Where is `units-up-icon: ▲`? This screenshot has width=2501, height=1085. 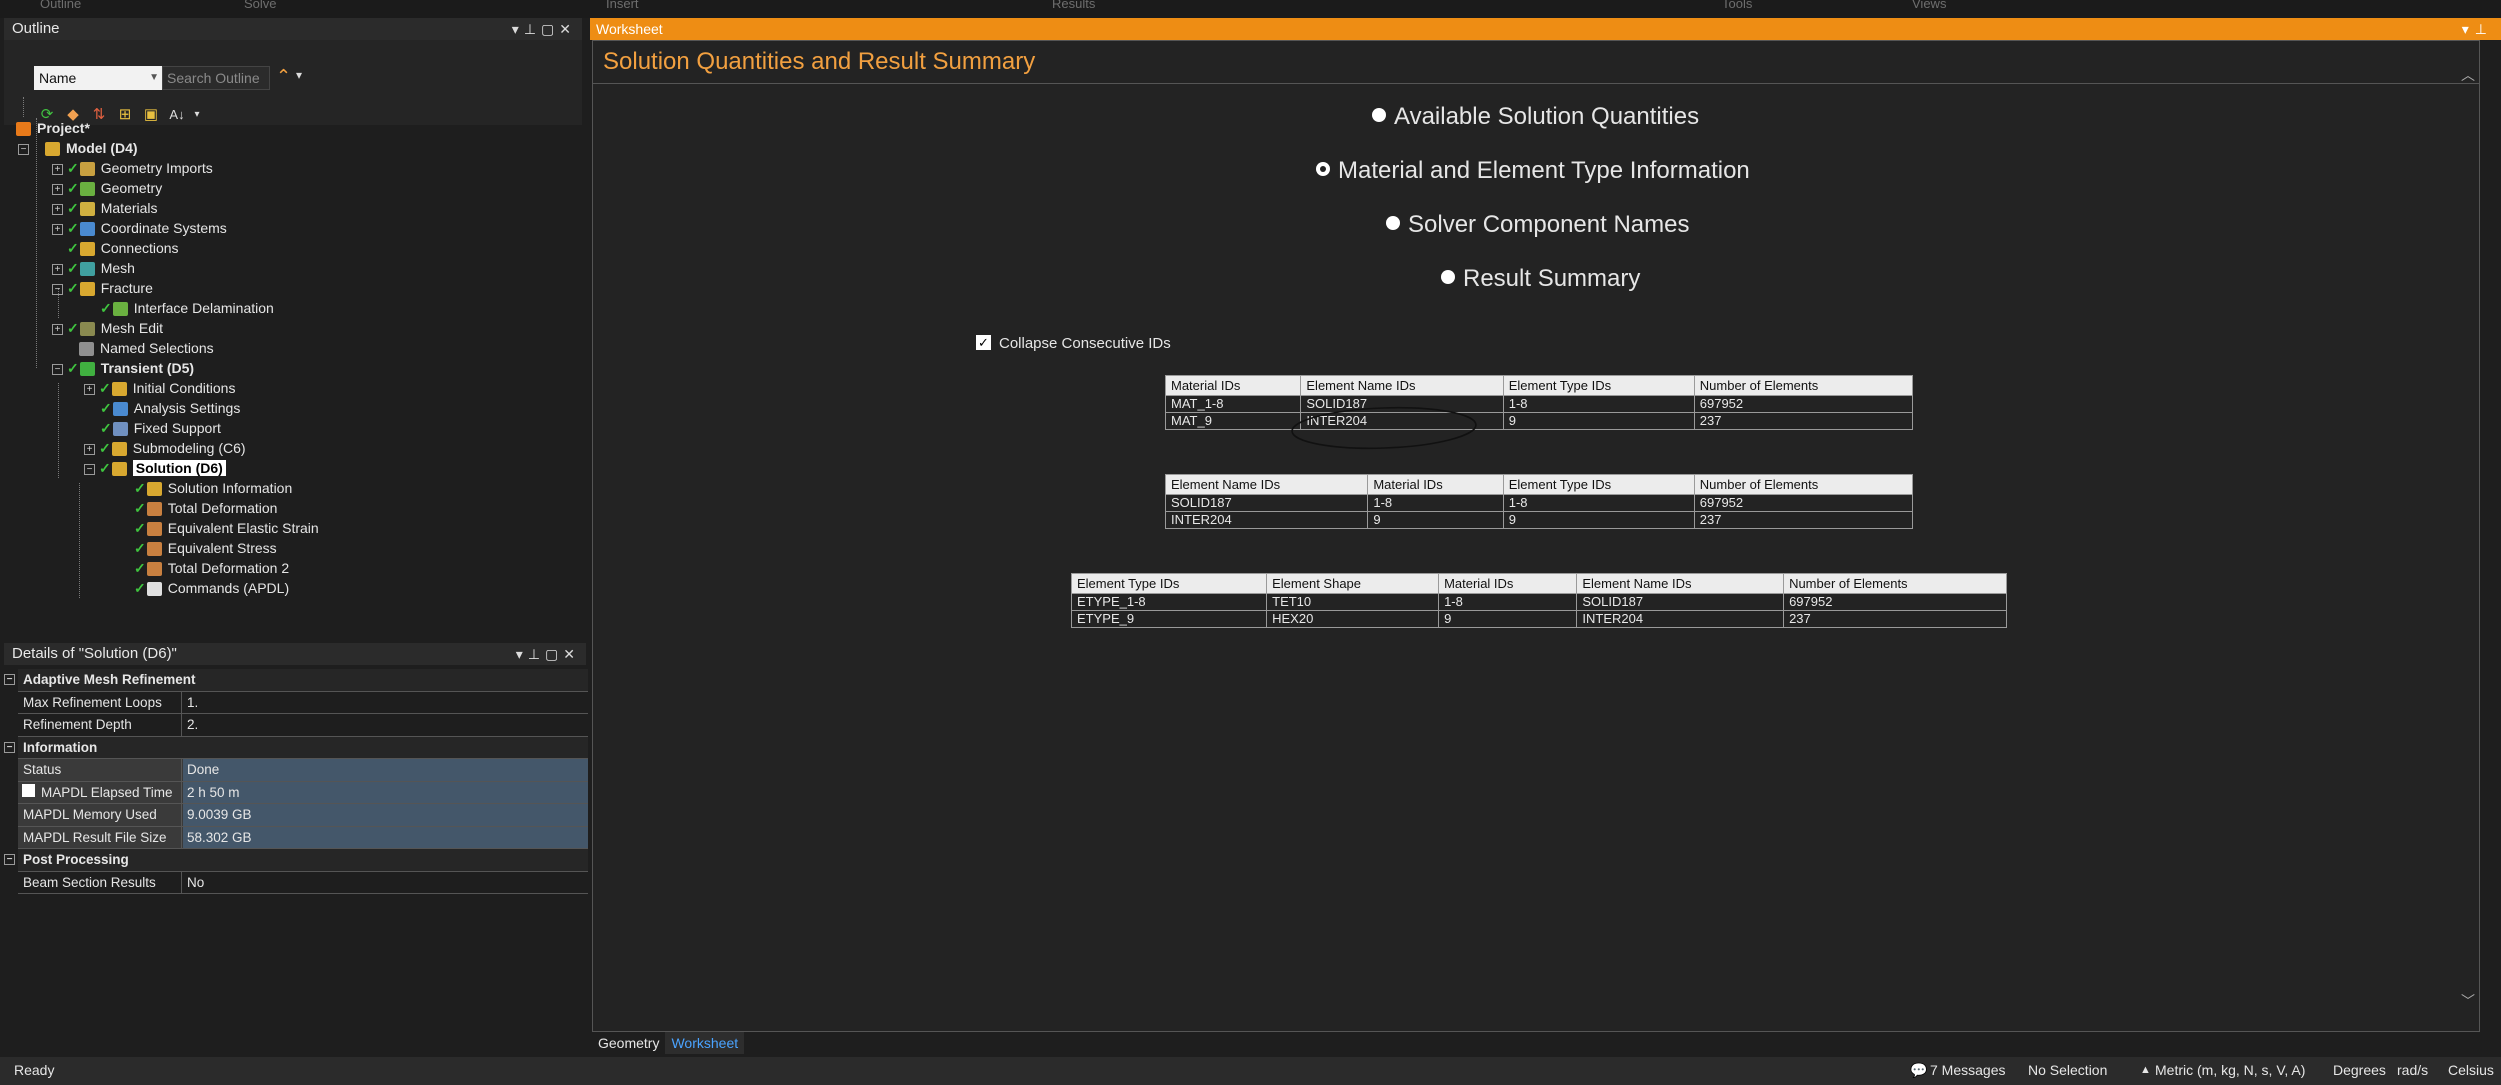 units-up-icon: ▲ is located at coordinates (2145, 1070).